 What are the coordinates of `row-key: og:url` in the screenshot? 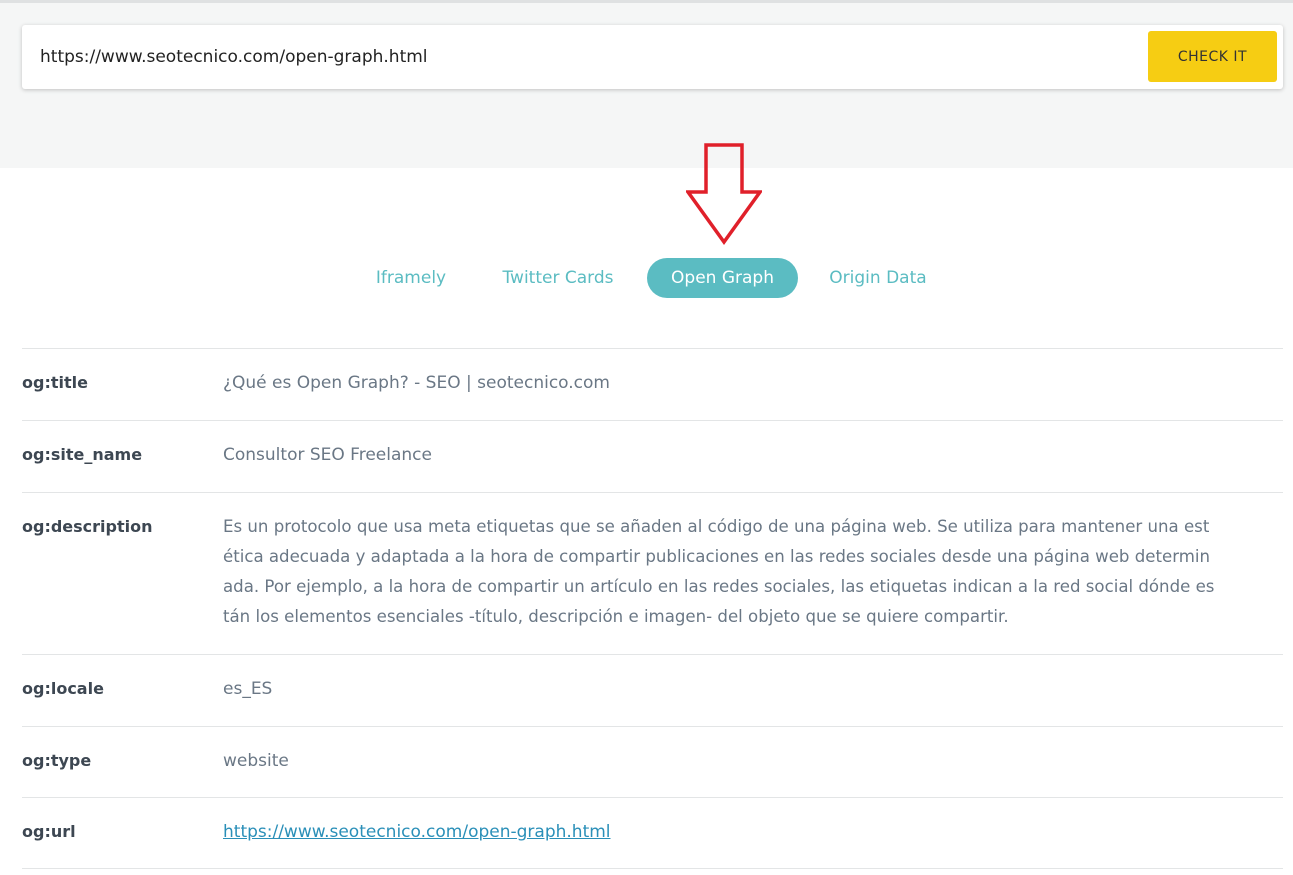 It's located at (49, 831).